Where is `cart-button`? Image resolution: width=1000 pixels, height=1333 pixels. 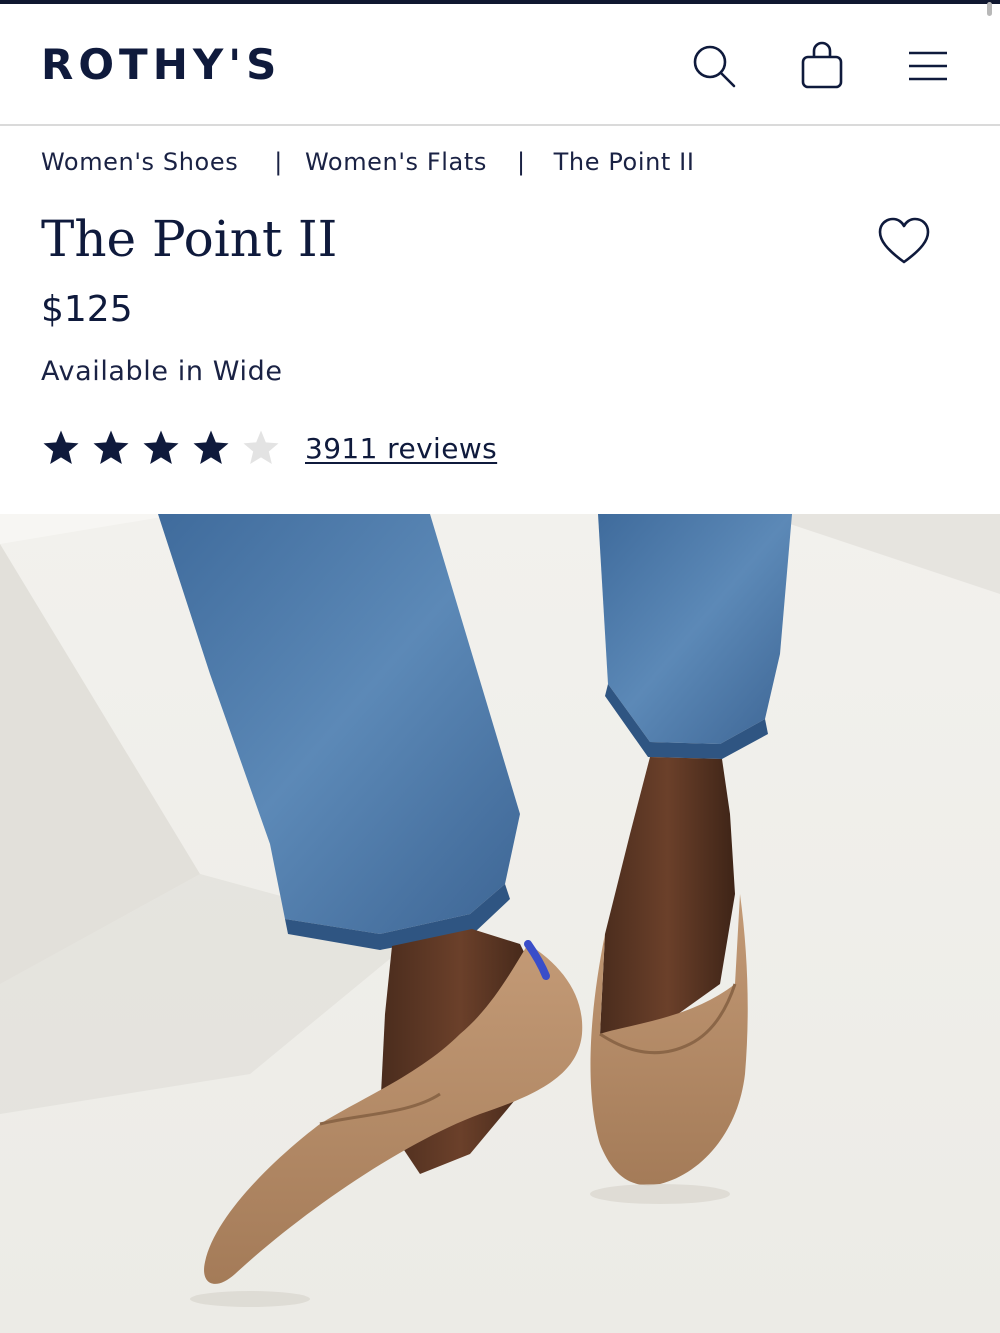
cart-button is located at coordinates (822, 66).